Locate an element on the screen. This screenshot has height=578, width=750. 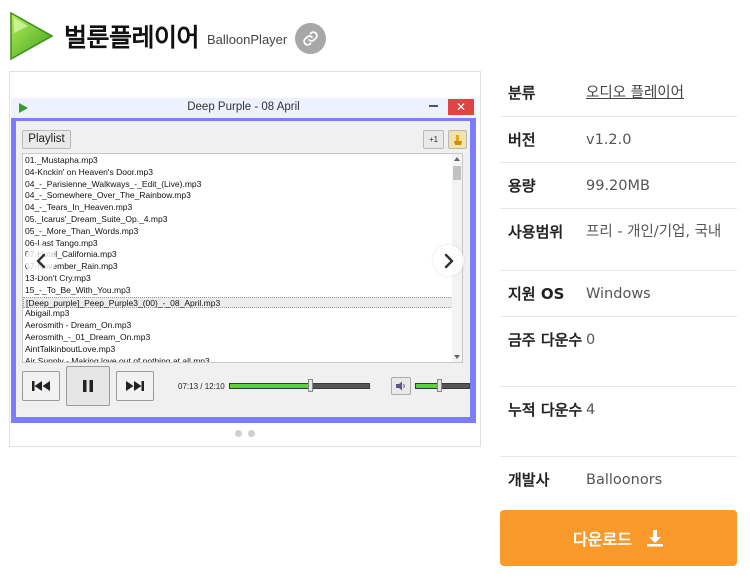
info-row: 지원 OS Windows is located at coordinates (618, 294).